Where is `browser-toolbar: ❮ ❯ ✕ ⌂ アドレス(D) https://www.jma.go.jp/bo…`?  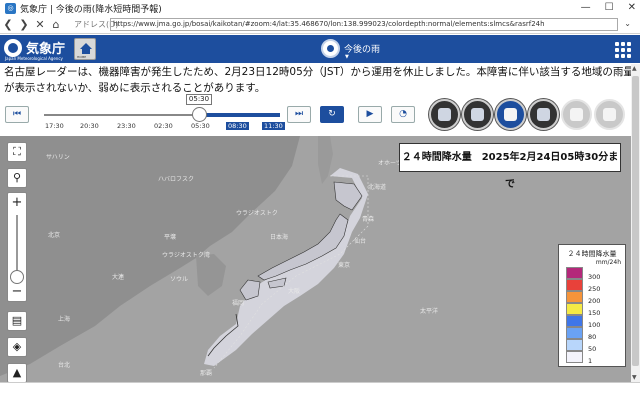
browser-toolbar: ❮ ❯ ✕ ⌂ アドレス(D) https://www.jma.go.jp/bo… is located at coordinates (320, 25).